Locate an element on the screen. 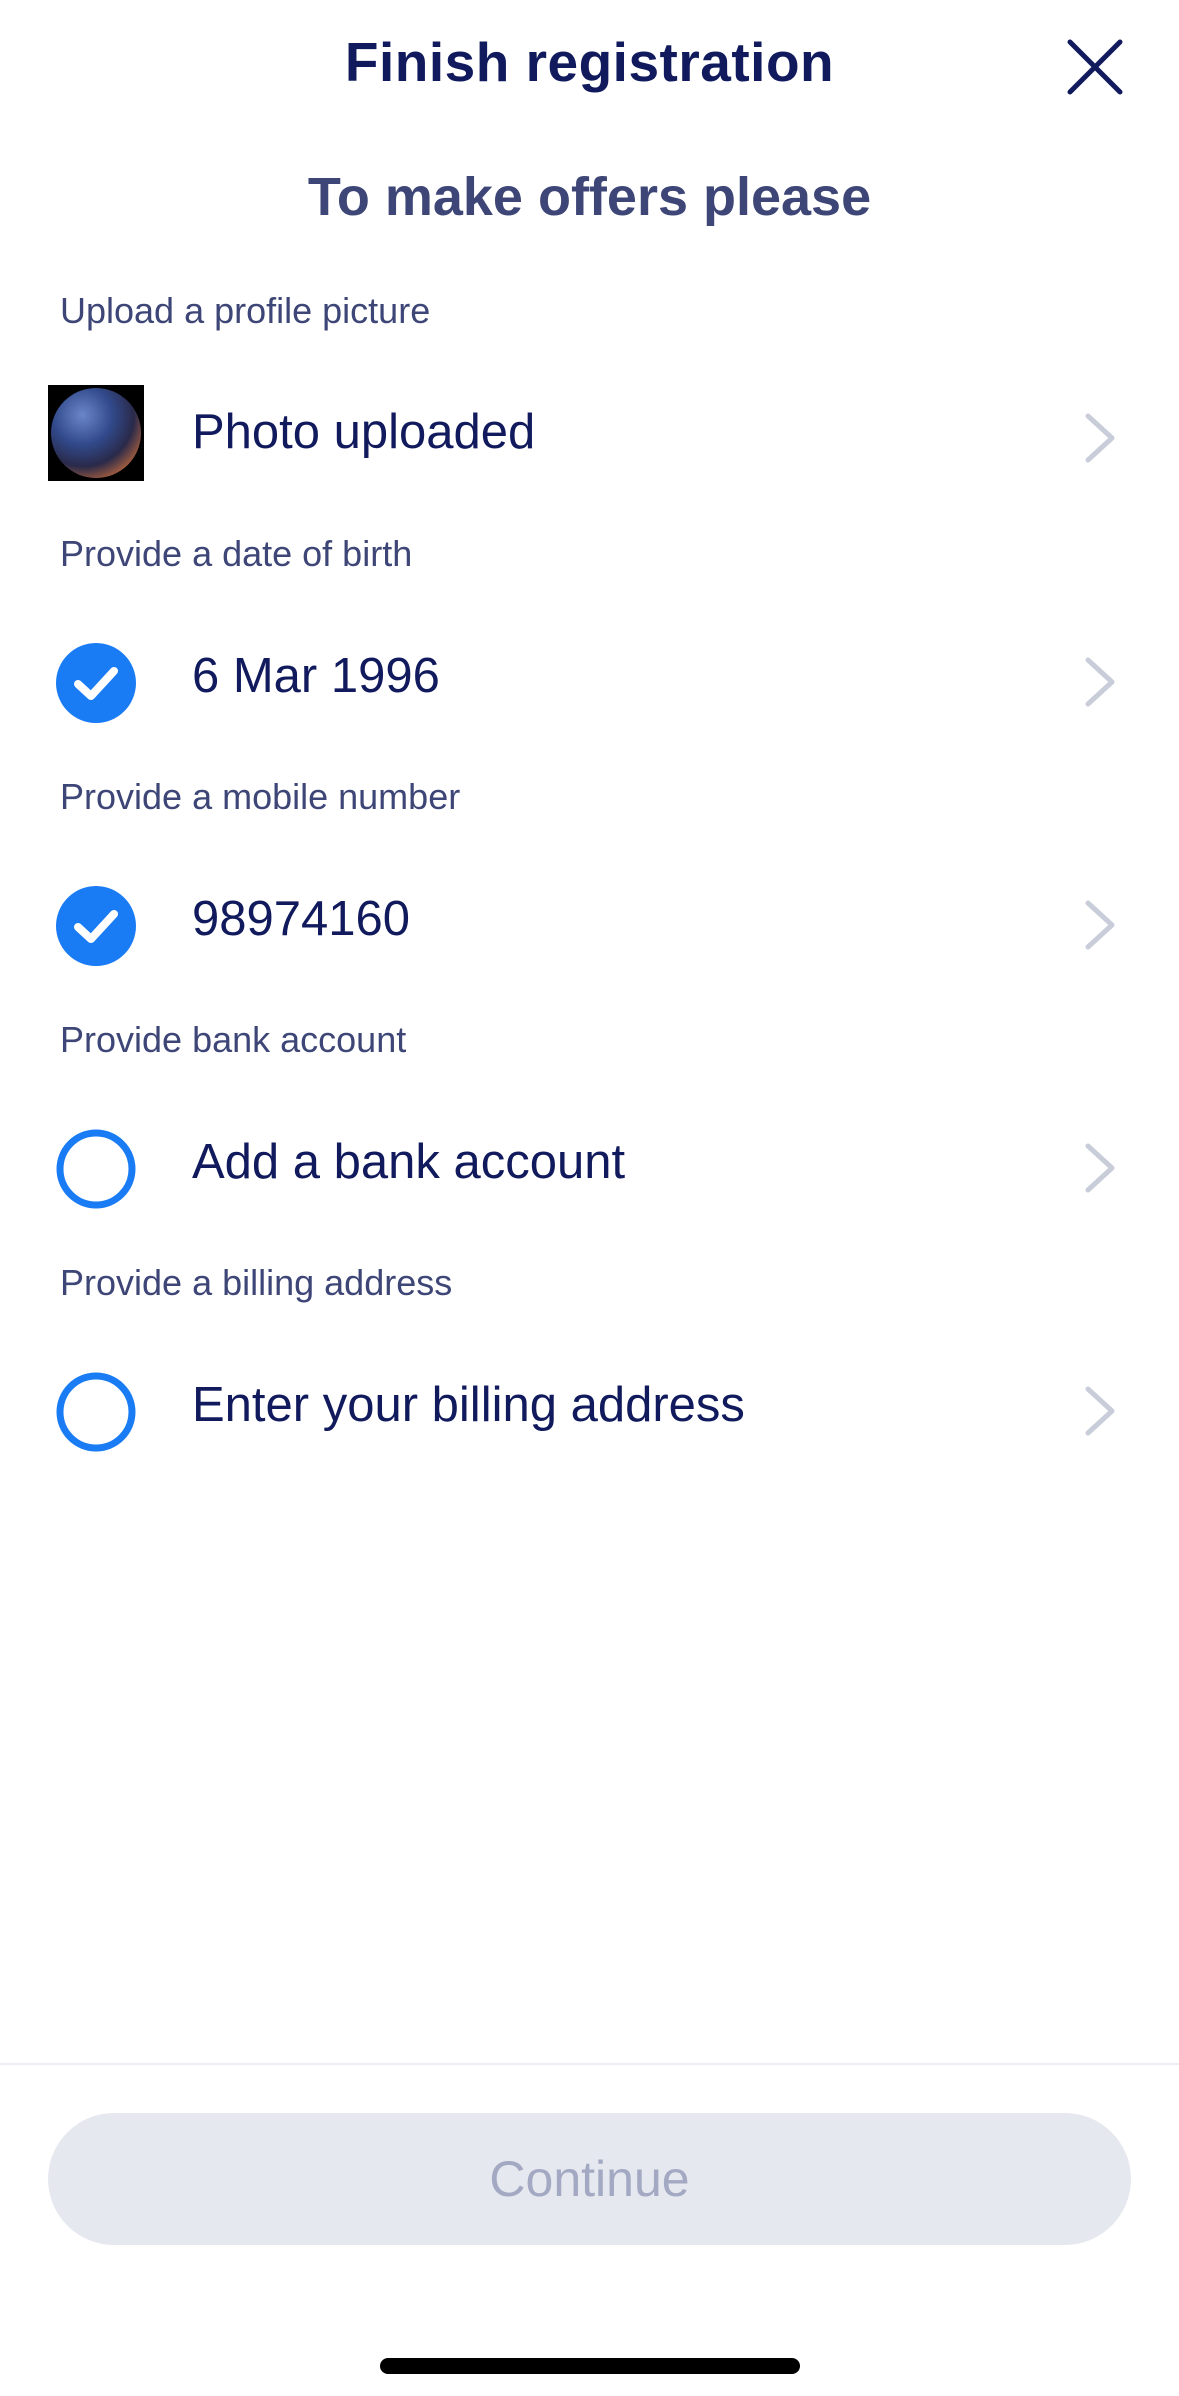 The width and height of the screenshot is (1179, 2396). close-icon is located at coordinates (1095, 67).